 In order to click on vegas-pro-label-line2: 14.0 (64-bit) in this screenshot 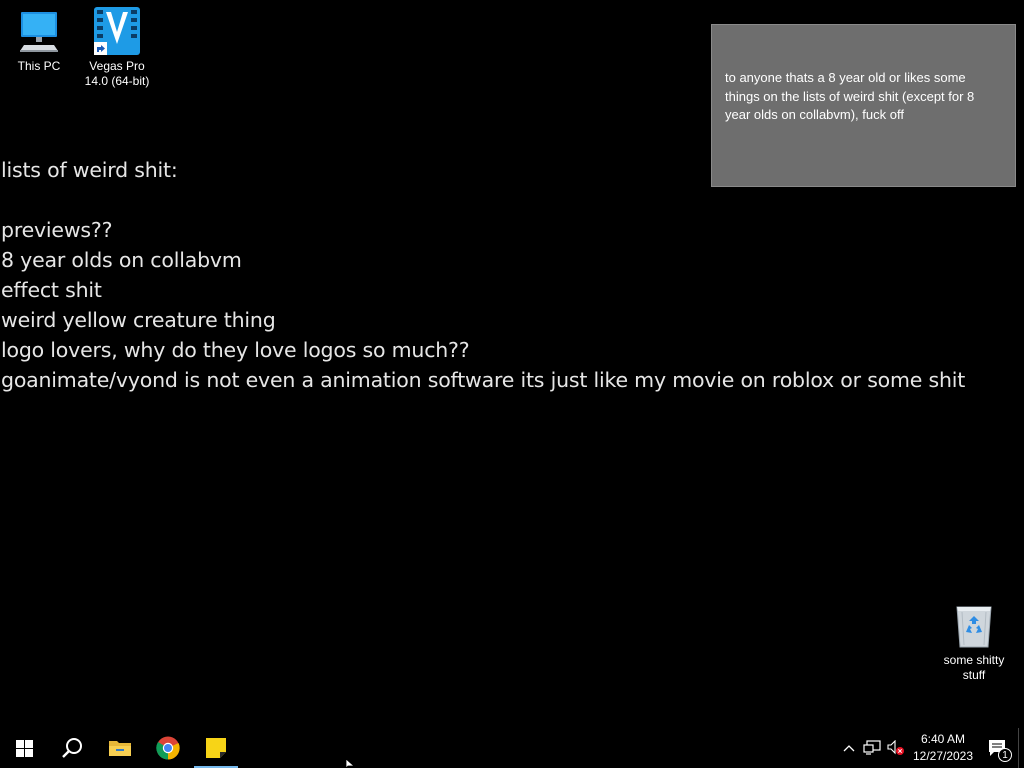, I will do `click(117, 81)`.